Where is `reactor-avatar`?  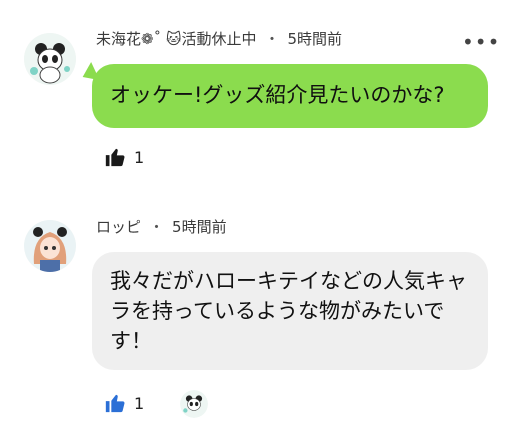
reactor-avatar is located at coordinates (194, 404).